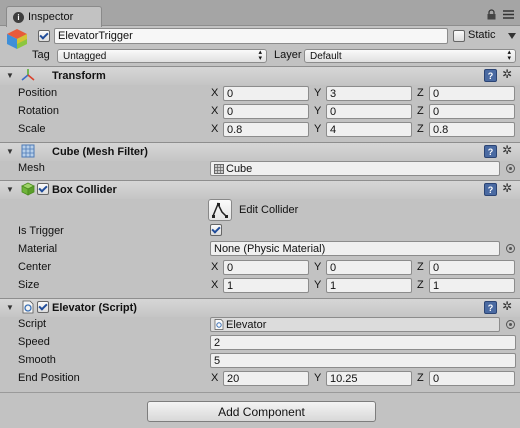 This screenshot has height=428, width=520. What do you see at coordinates (369, 111) in the screenshot?
I see `rotation-y-field: 0` at bounding box center [369, 111].